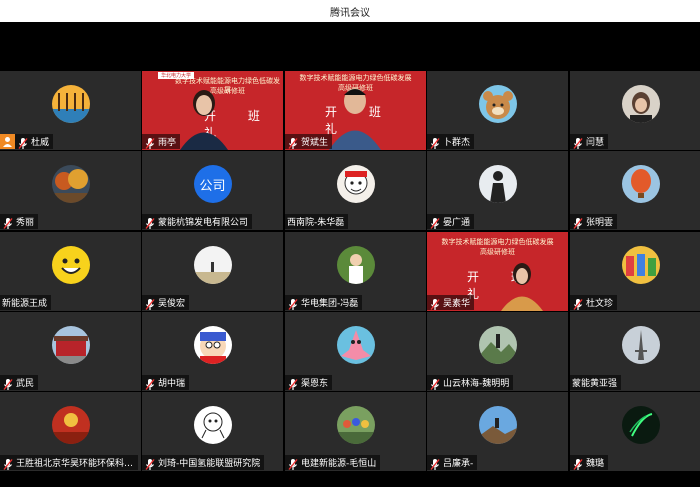  I want to click on window-title: 腾讯会议, so click(350, 13).